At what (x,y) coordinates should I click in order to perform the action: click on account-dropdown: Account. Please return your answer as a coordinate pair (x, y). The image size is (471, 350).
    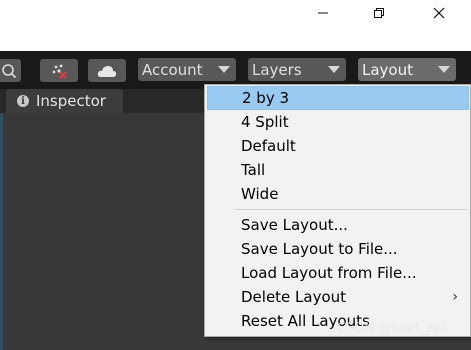
    Looking at the image, I should click on (187, 69).